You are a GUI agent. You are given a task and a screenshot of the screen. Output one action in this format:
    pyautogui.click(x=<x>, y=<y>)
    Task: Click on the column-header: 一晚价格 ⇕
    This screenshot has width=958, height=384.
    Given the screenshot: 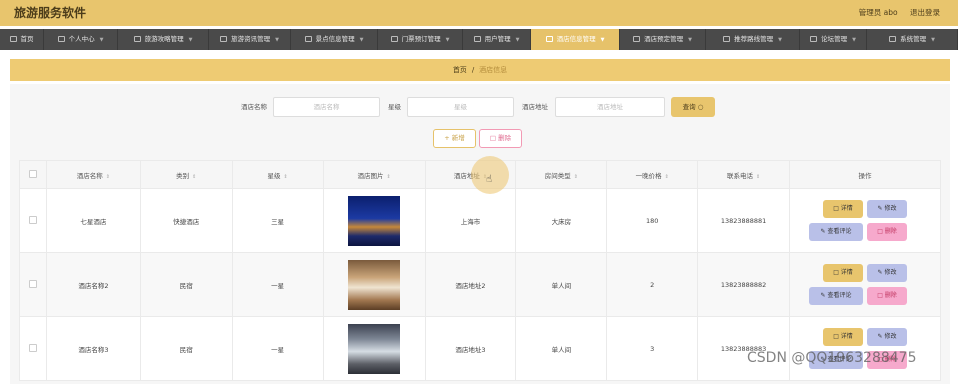 What is the action you would take?
    pyautogui.click(x=652, y=174)
    